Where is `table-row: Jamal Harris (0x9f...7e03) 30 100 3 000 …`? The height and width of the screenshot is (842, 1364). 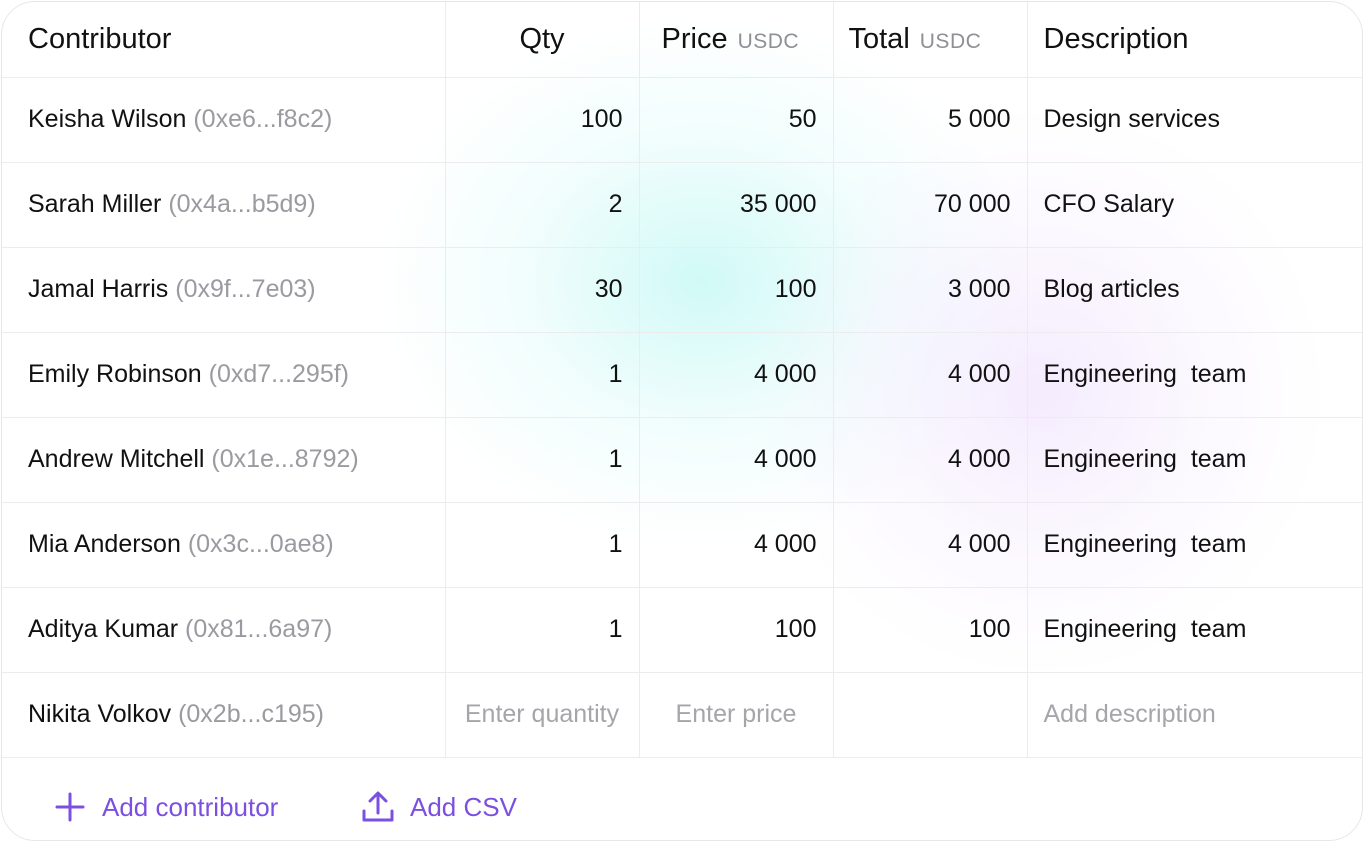 table-row: Jamal Harris (0x9f...7e03) 30 100 3 000 … is located at coordinates (682, 290).